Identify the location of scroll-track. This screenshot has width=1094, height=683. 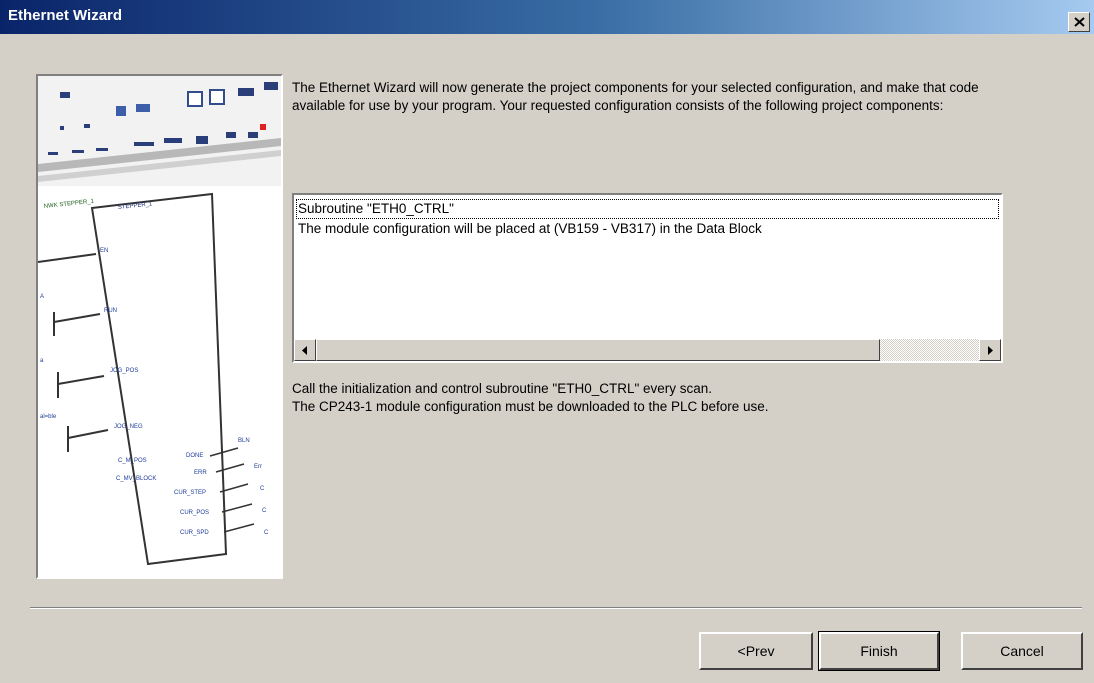
(929, 350).